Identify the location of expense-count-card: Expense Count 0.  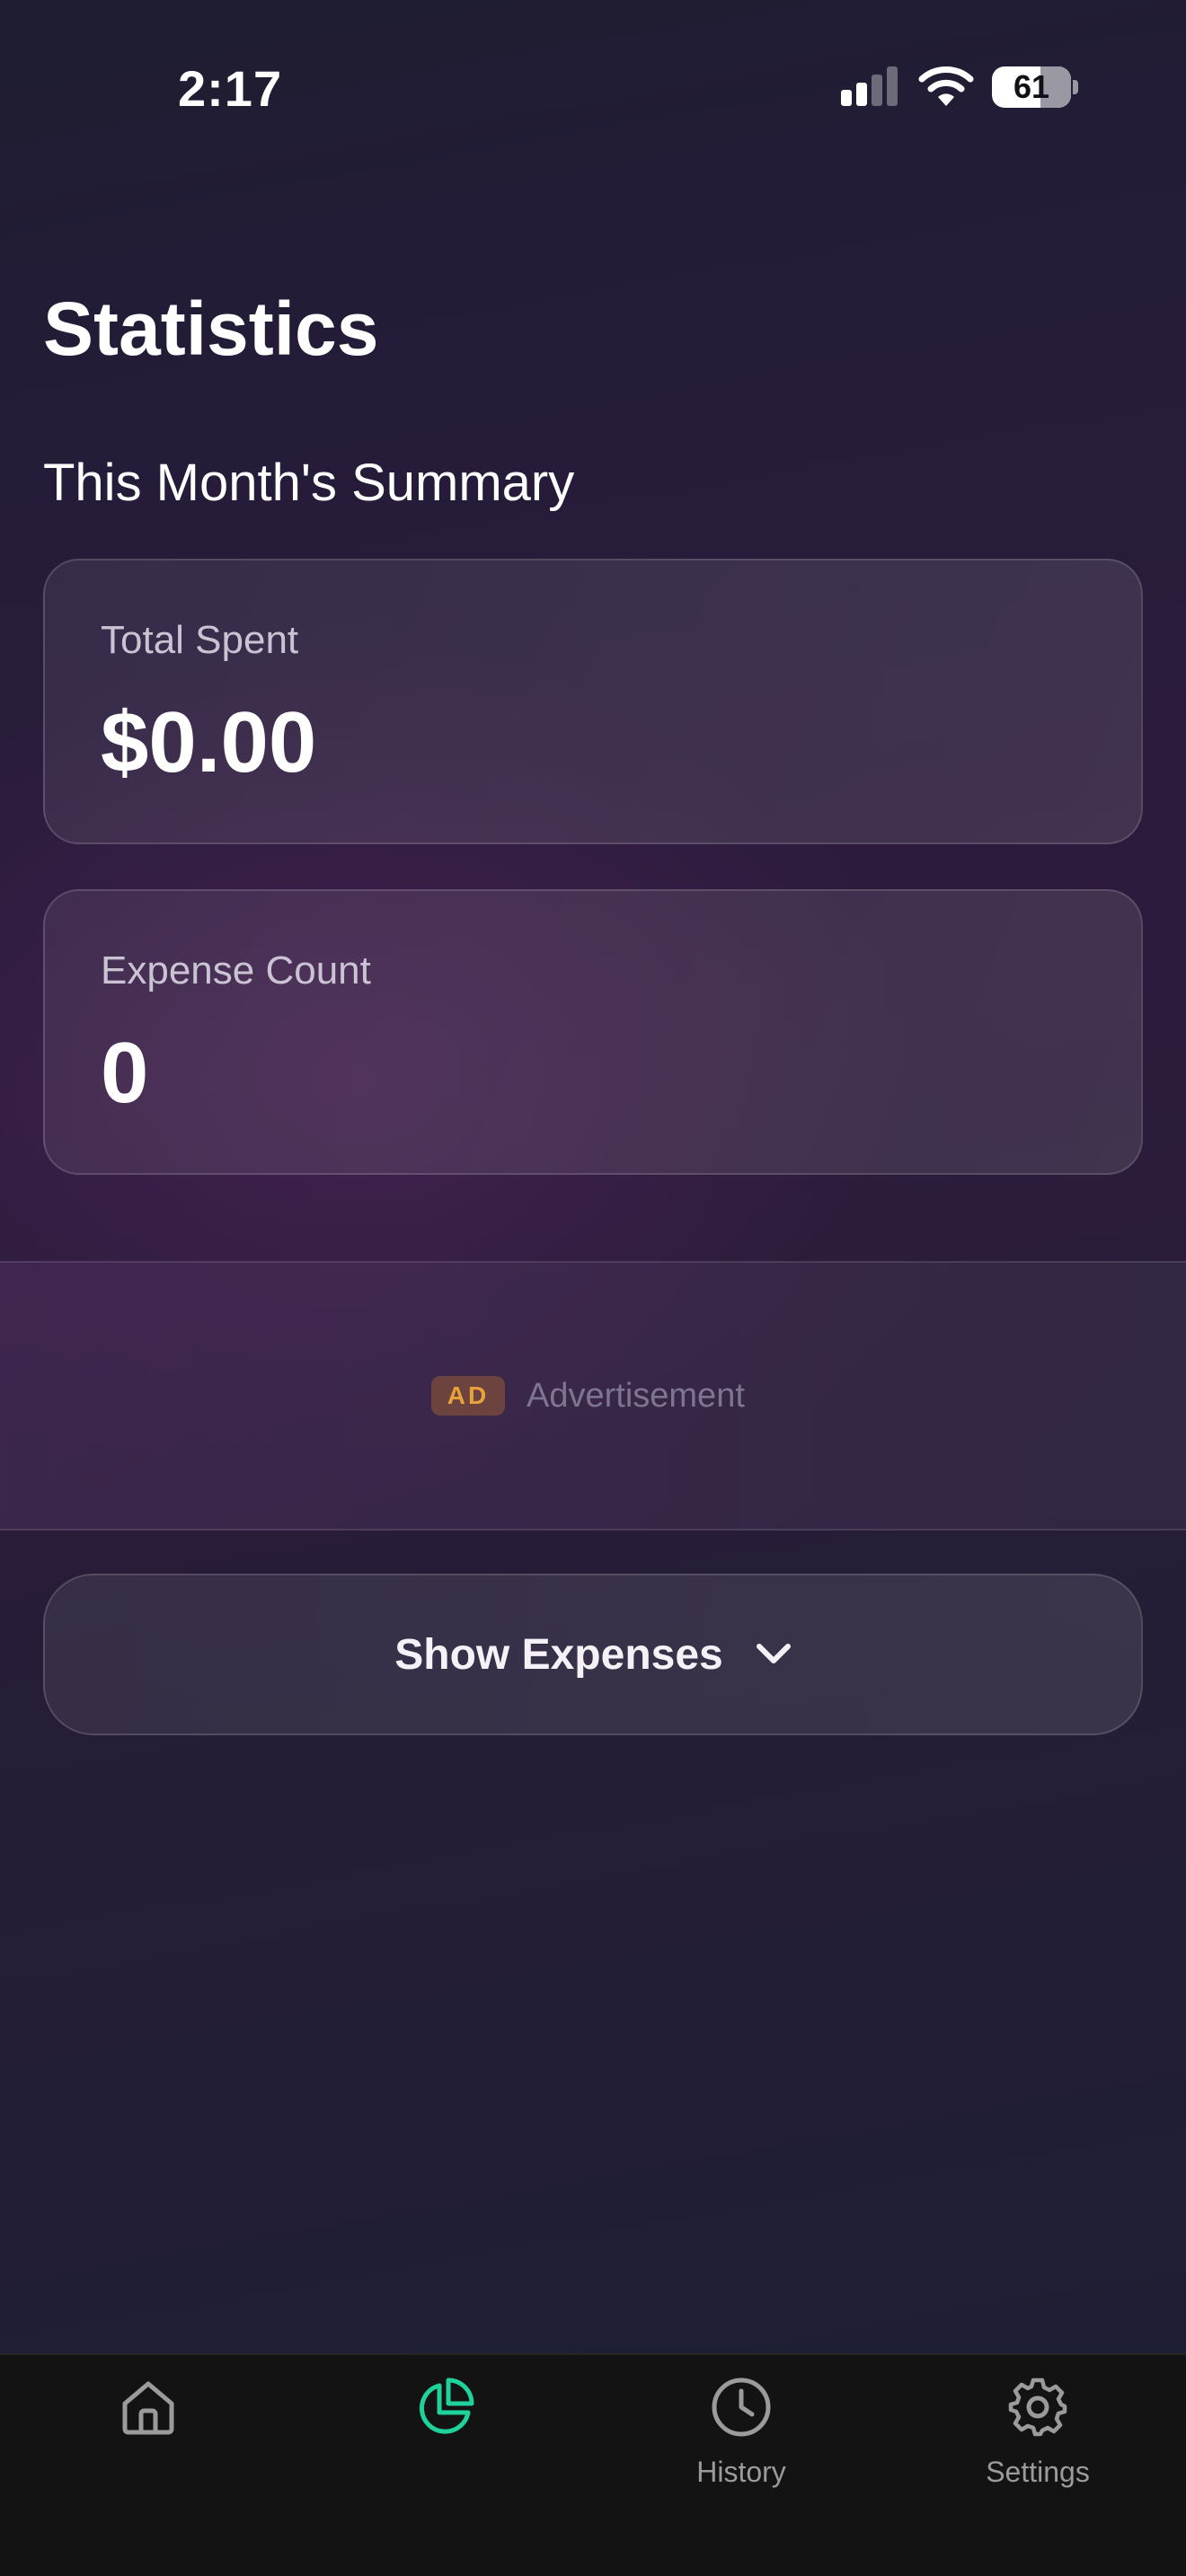
(593, 1032).